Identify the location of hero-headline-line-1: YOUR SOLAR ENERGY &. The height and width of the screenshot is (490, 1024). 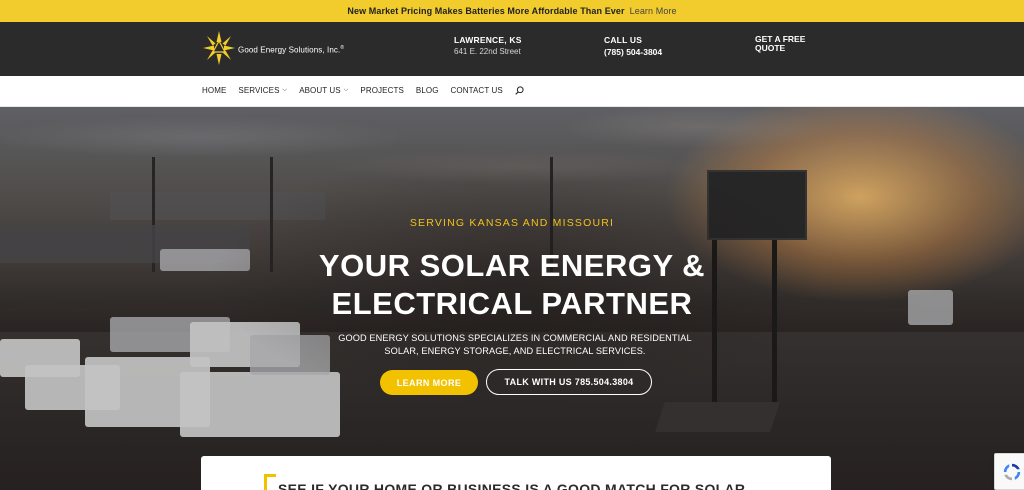
(512, 265).